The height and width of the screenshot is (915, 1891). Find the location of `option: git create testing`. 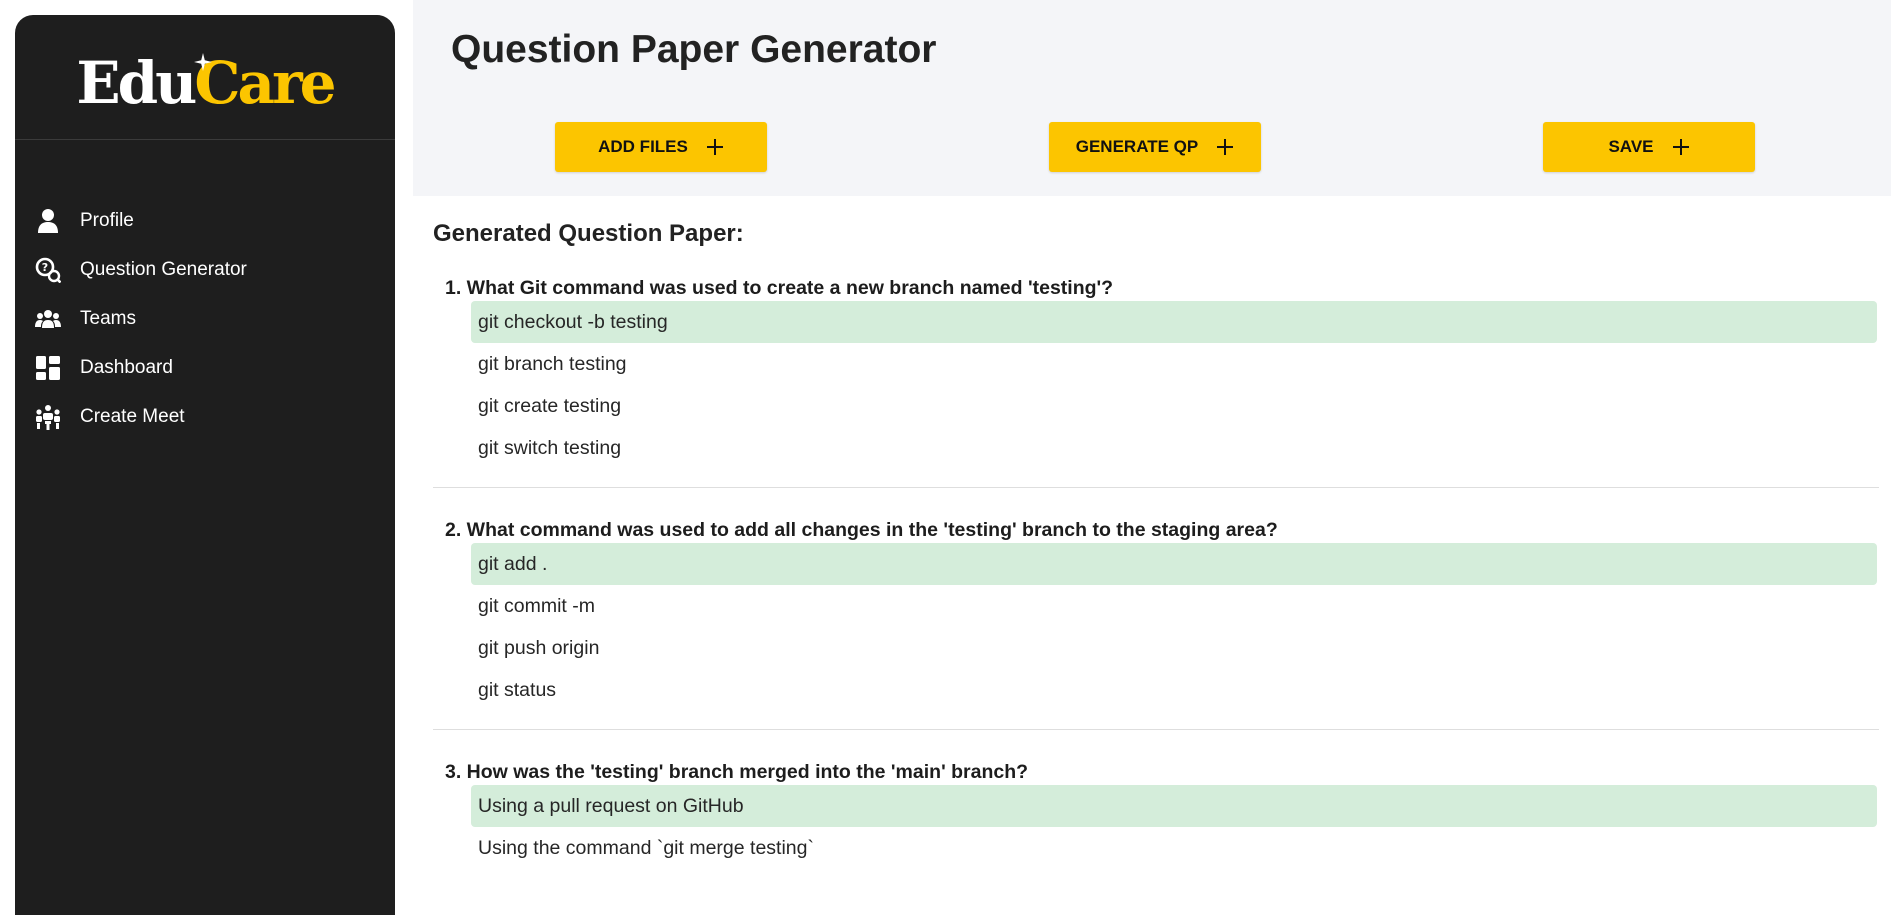

option: git create testing is located at coordinates (1174, 406).